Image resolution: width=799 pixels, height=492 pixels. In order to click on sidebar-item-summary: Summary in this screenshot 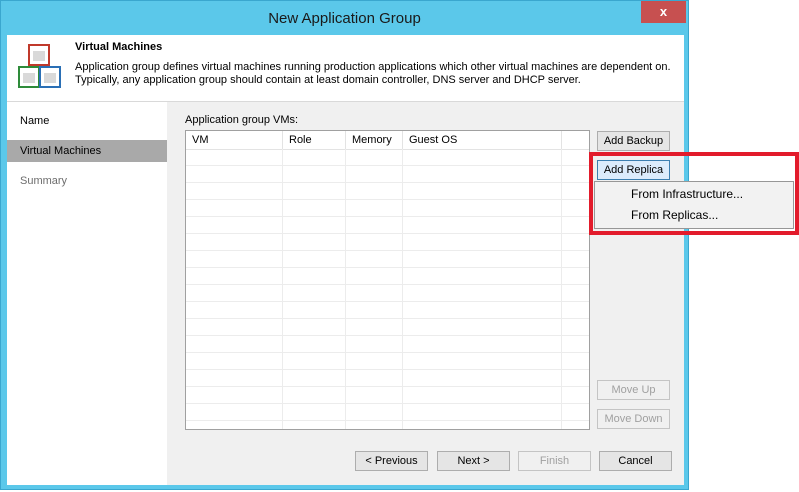, I will do `click(87, 181)`.